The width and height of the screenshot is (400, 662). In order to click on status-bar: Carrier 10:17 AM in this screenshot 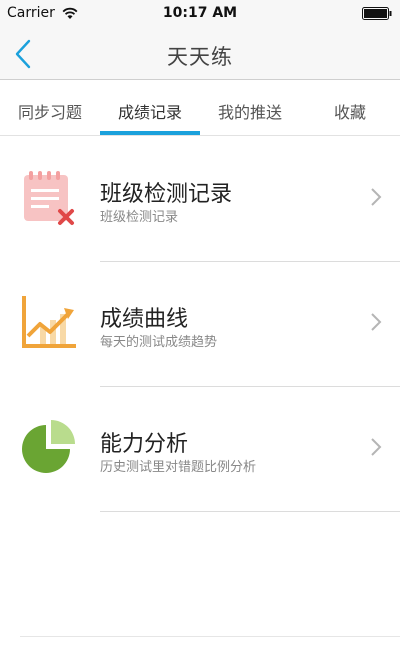, I will do `click(200, 14)`.